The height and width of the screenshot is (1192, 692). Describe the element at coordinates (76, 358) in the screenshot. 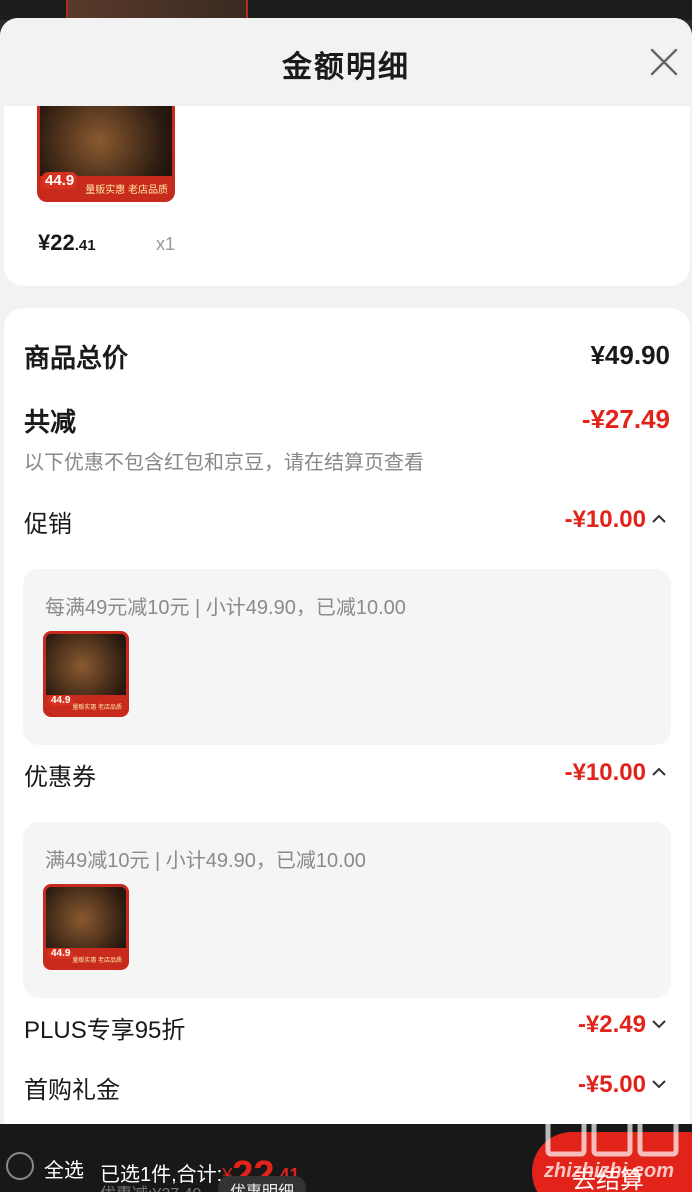

I see `goods-total-label: 商品总价` at that location.